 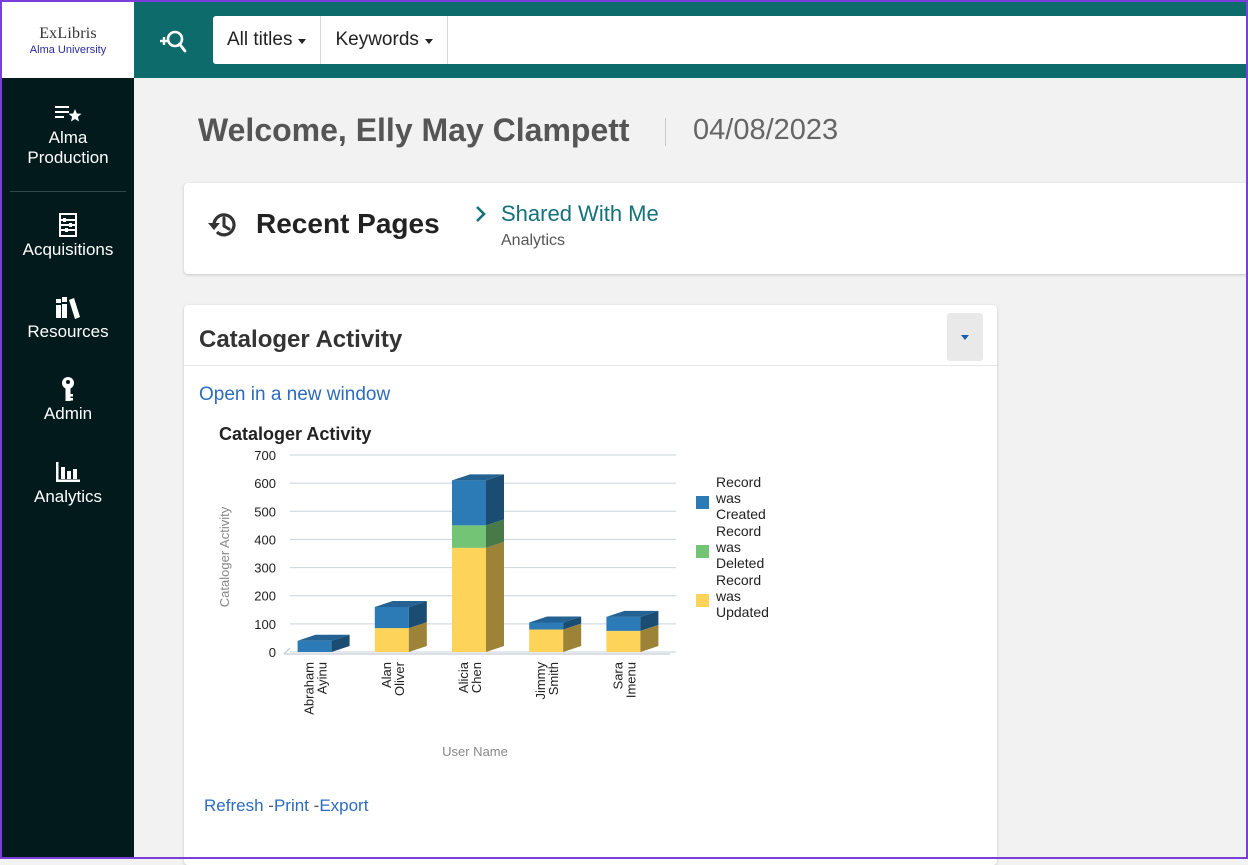 I want to click on x-axis-label: User Name, so click(x=475, y=751).